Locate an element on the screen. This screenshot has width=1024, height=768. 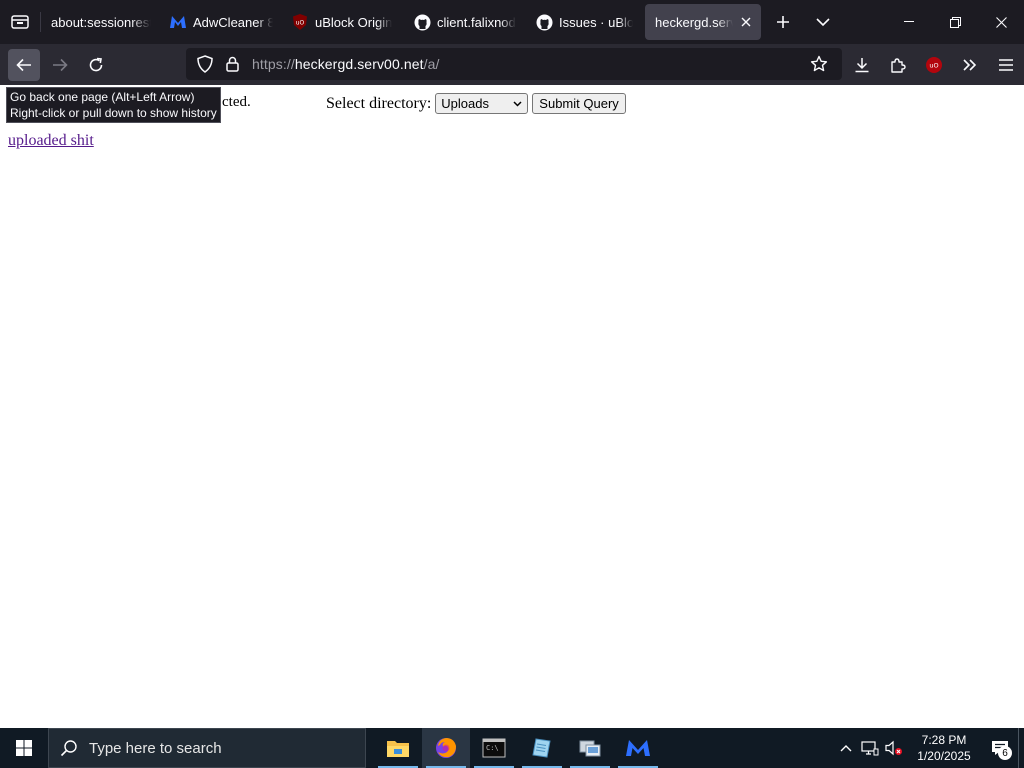
plus-icon is located at coordinates (783, 22).